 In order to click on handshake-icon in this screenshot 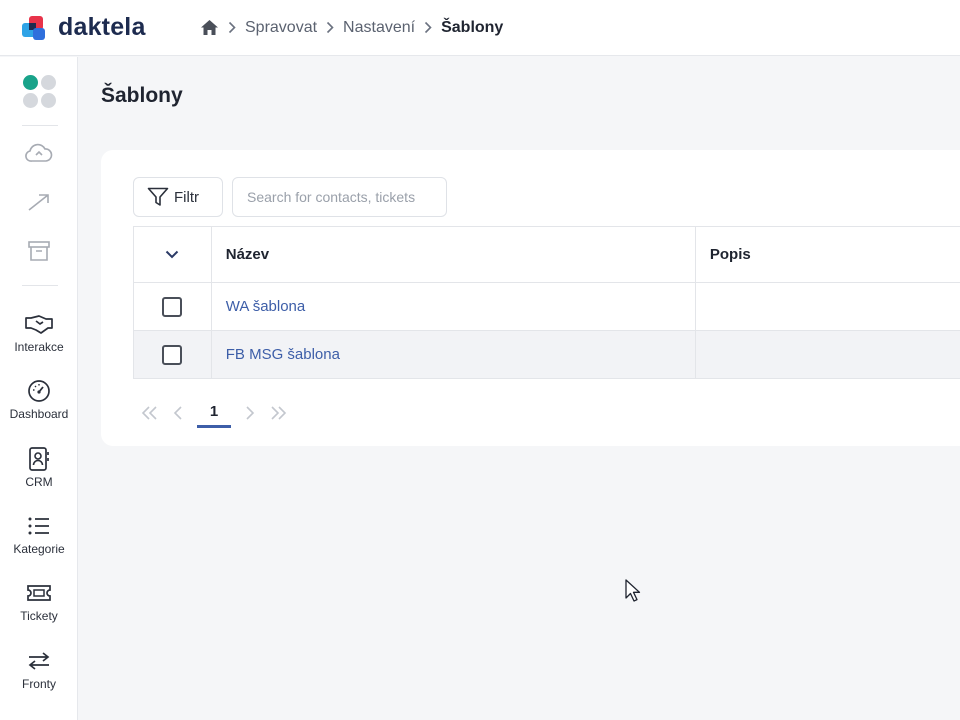, I will do `click(39, 324)`.